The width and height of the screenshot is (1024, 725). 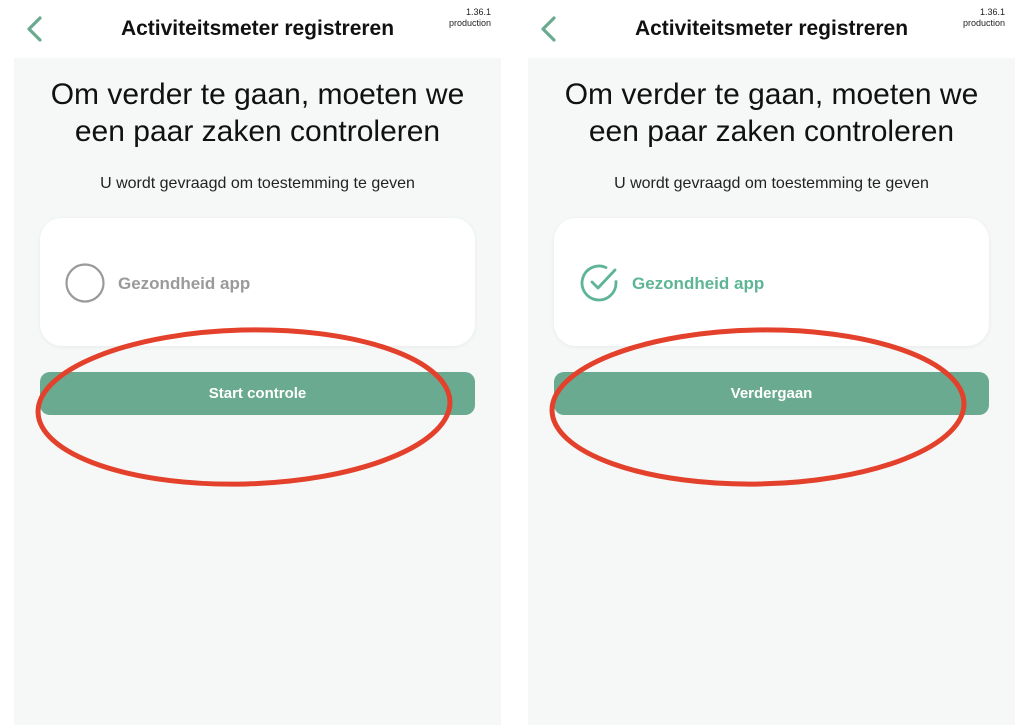 I want to click on continue-button: Verdergaan, so click(x=771, y=393).